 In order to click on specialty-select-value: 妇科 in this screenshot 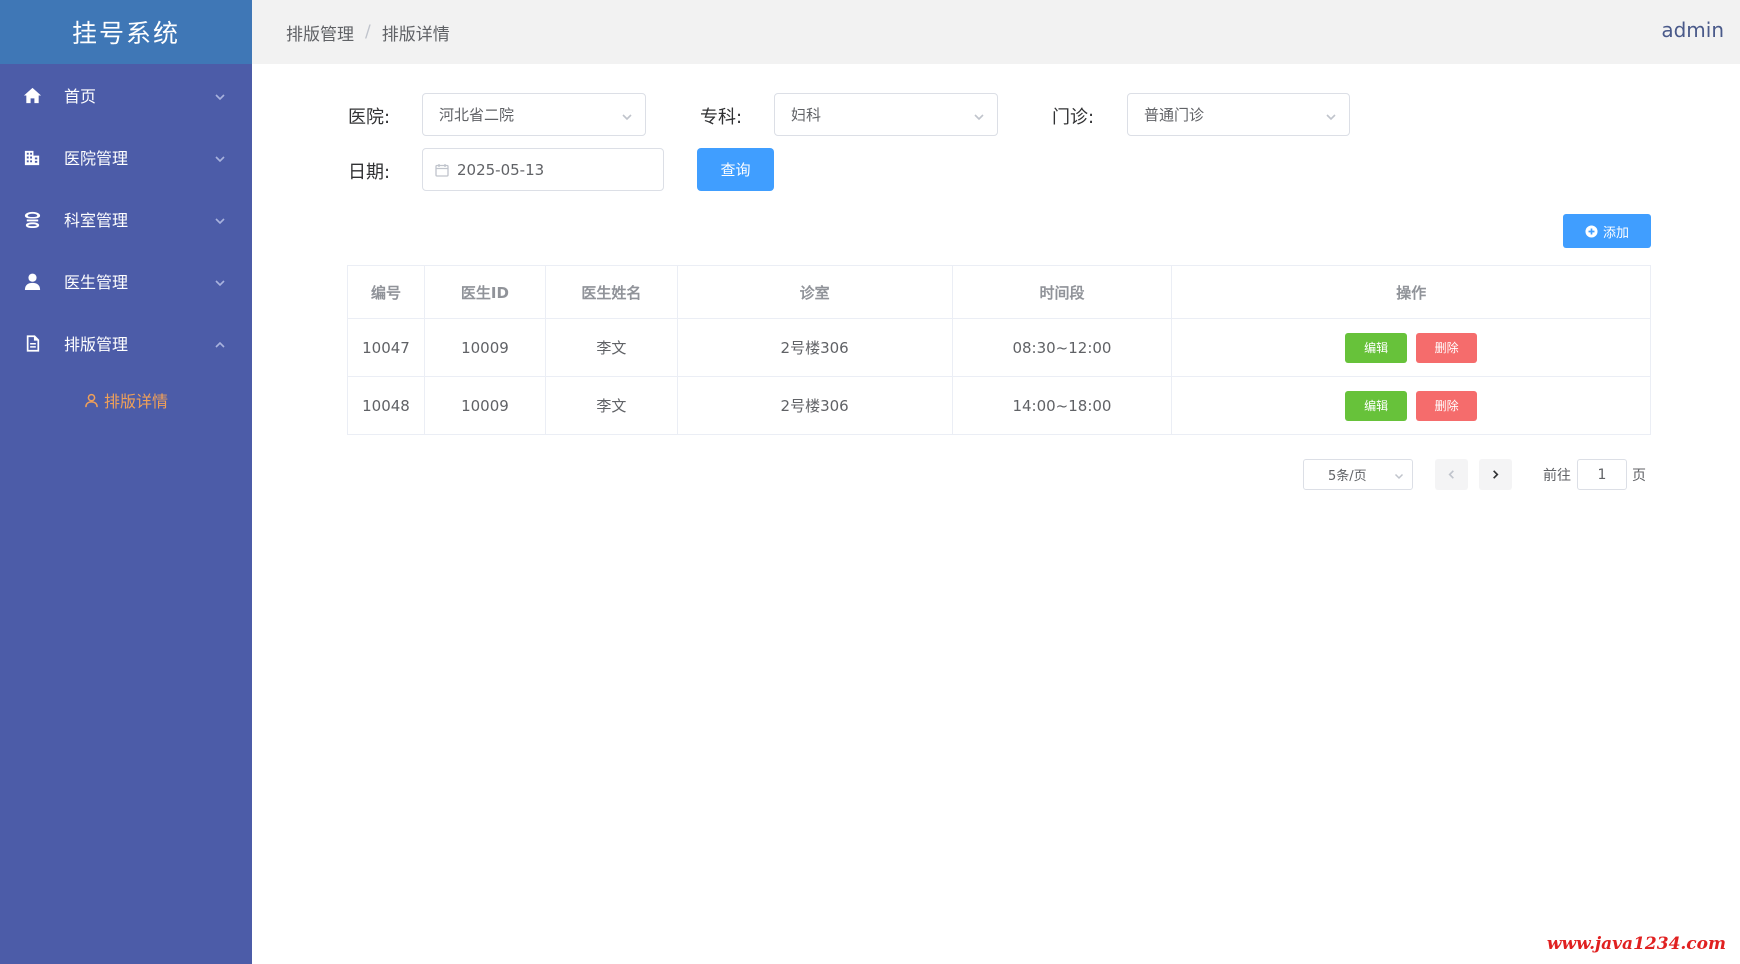, I will do `click(806, 115)`.